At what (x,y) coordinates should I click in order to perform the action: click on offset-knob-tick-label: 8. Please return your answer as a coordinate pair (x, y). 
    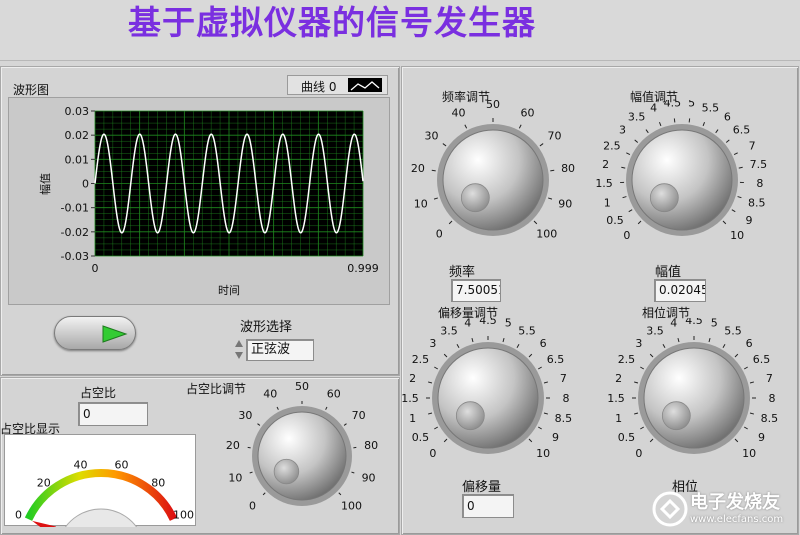
    Looking at the image, I should click on (566, 398).